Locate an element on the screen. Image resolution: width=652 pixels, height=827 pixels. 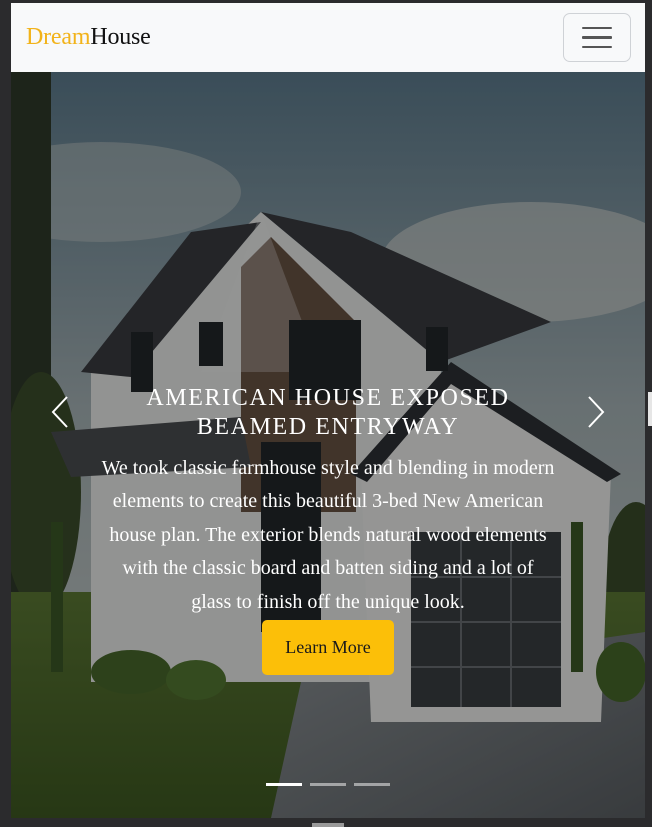
navbar: DreamHouse is located at coordinates (328, 37).